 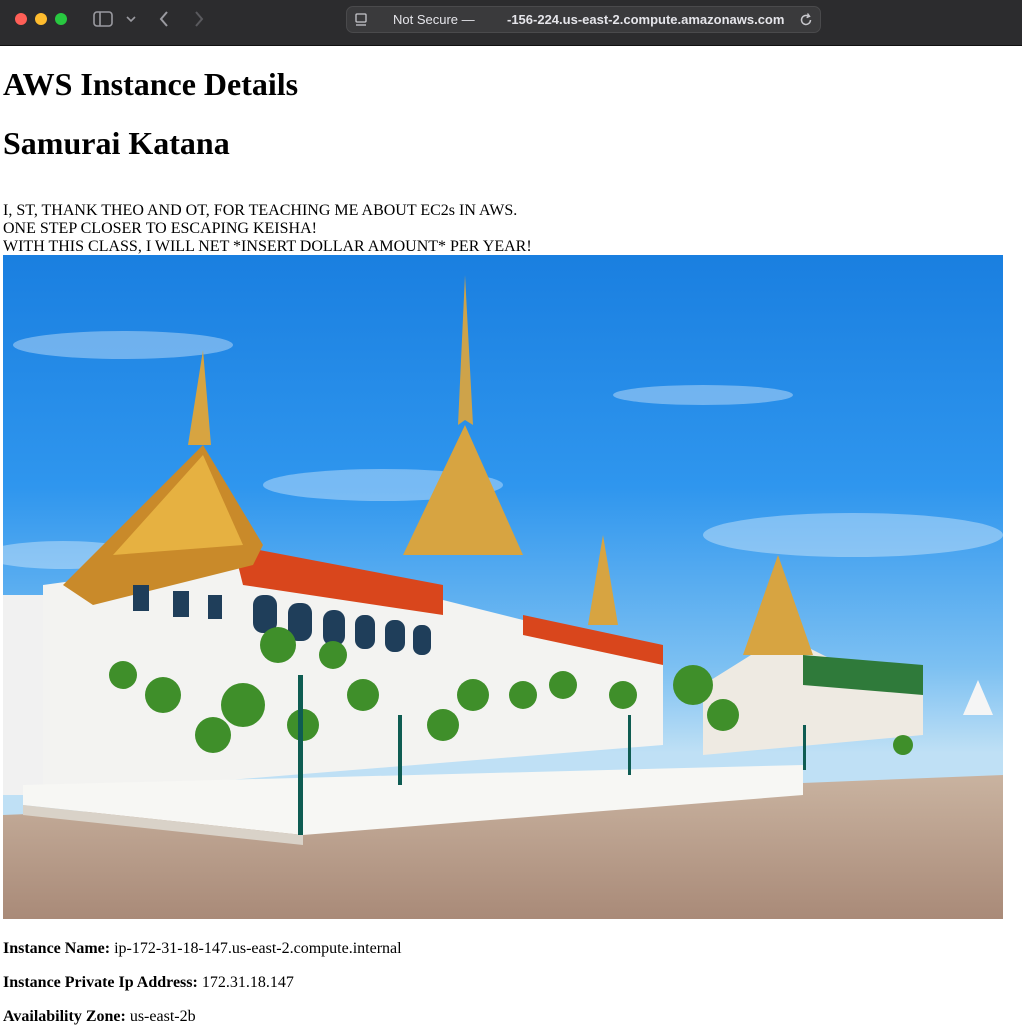 I want to click on page-subtitle: Samurai Katana, so click(x=116, y=143).